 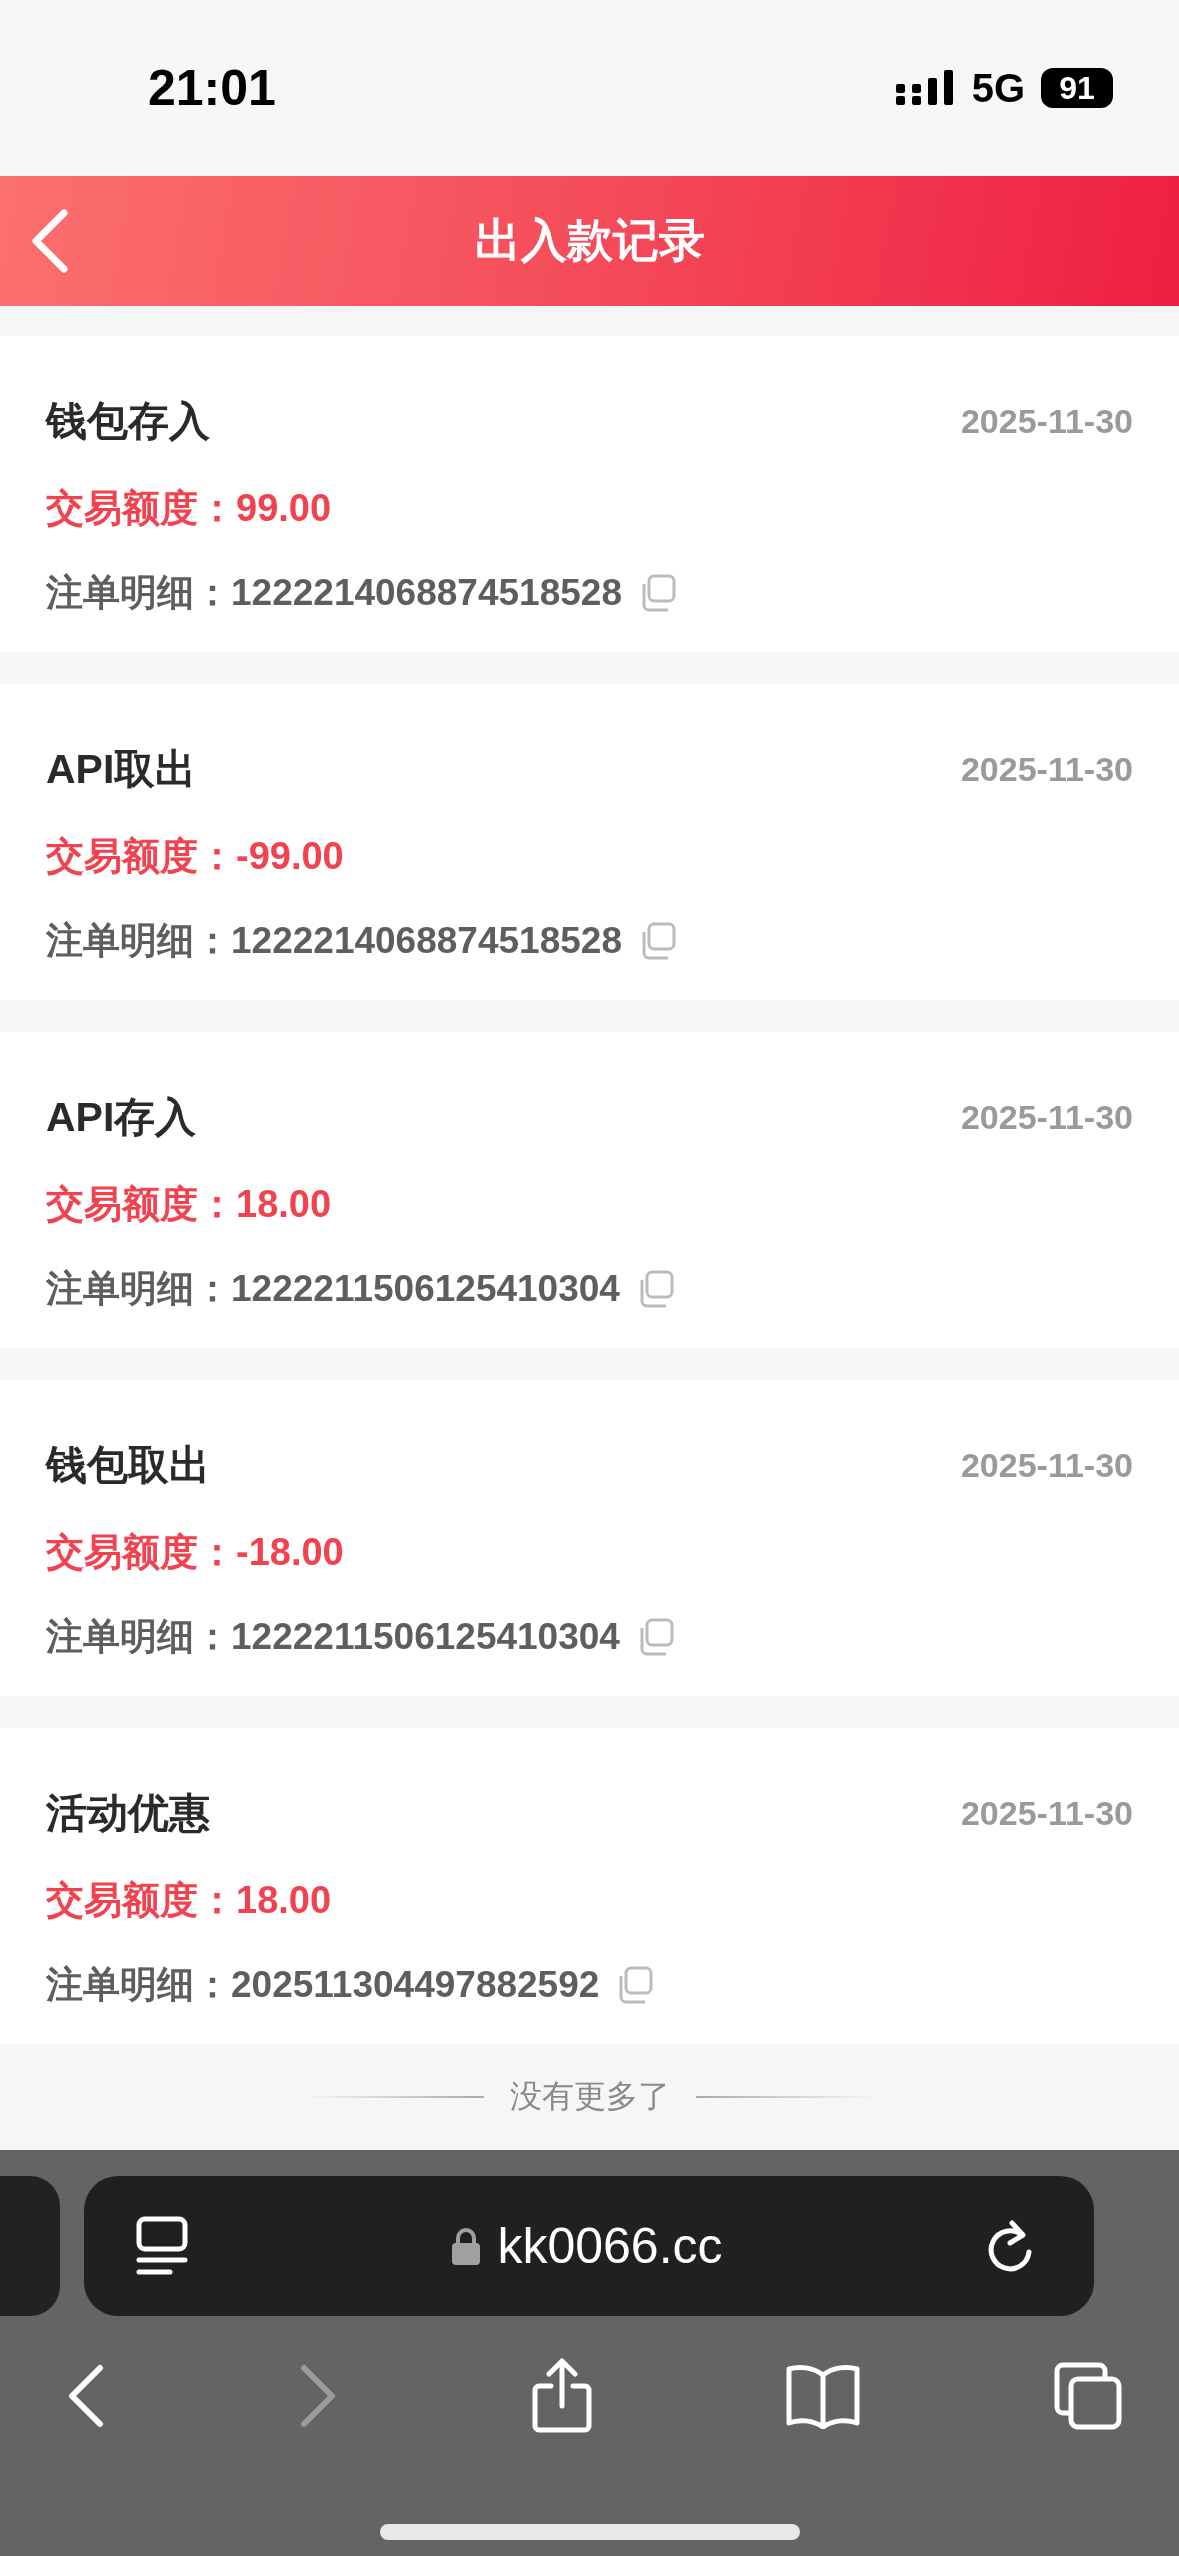 I want to click on page-title: 出入款记录, so click(x=589, y=240).